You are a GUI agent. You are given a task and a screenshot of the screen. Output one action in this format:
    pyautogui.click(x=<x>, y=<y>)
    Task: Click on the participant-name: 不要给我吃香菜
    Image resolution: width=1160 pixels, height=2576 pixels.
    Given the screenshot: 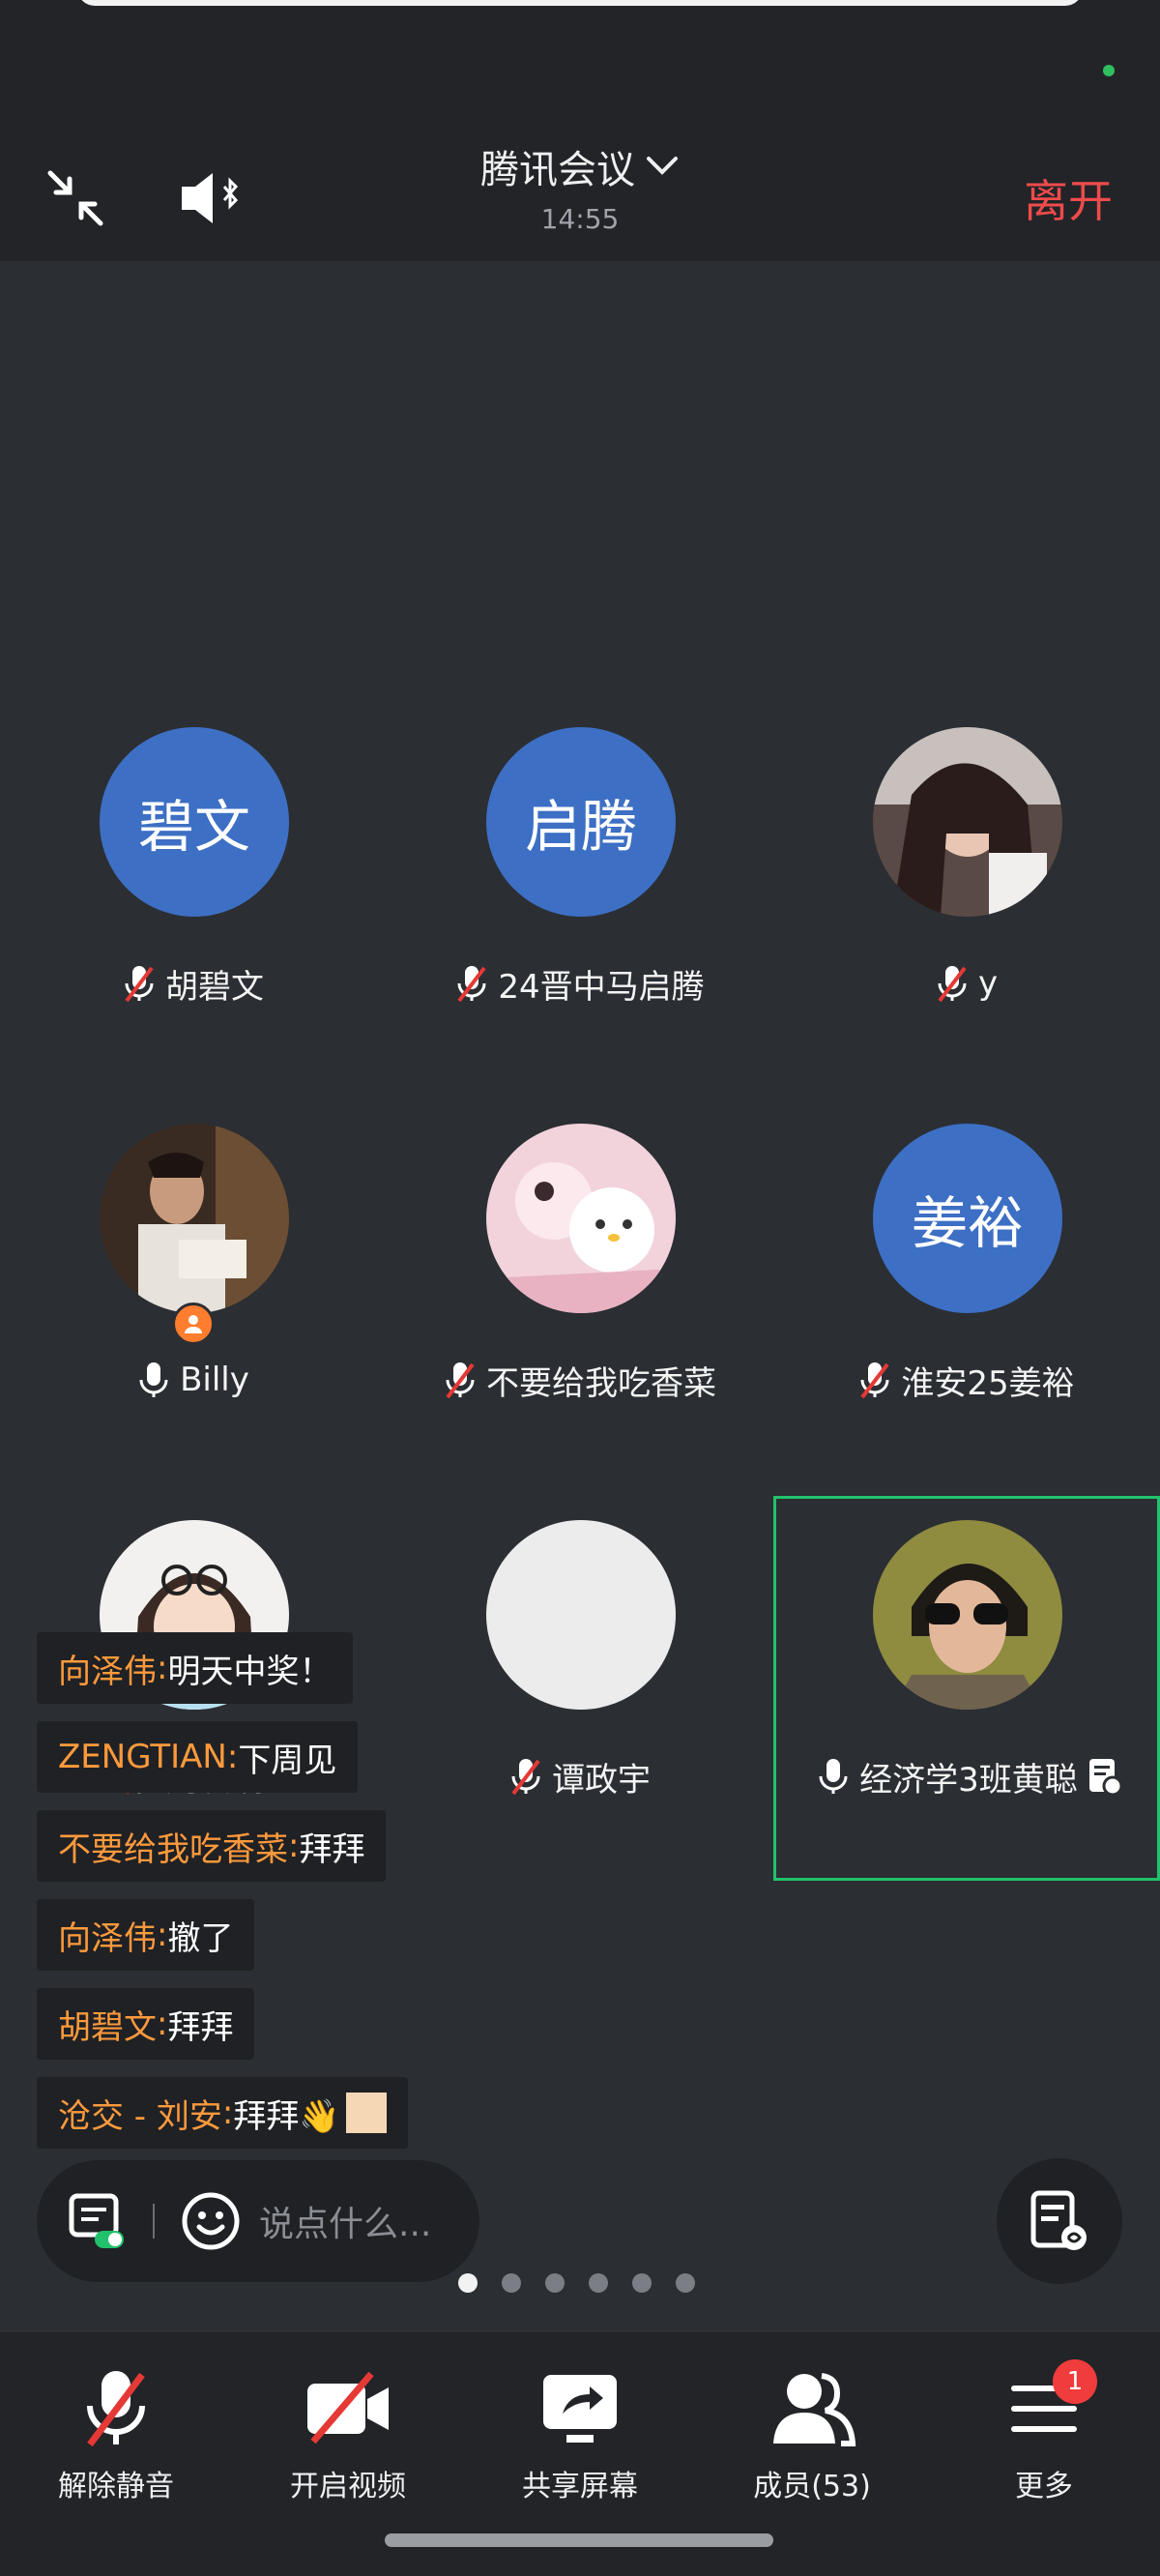 What is the action you would take?
    pyautogui.click(x=601, y=1383)
    